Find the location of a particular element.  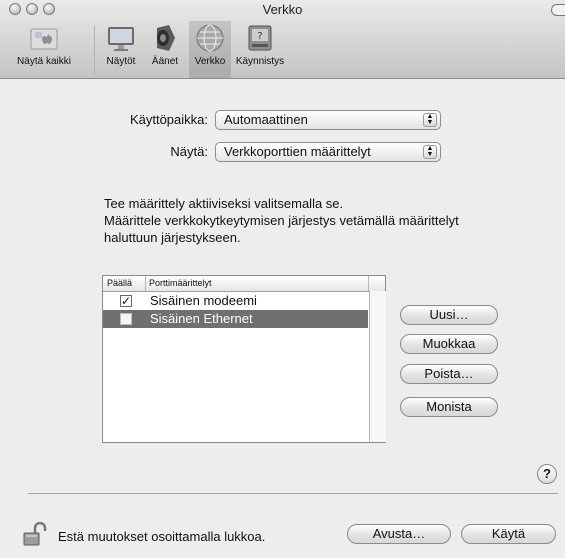

location-popup: Automaattinen ▲ ▼ is located at coordinates (328, 120).